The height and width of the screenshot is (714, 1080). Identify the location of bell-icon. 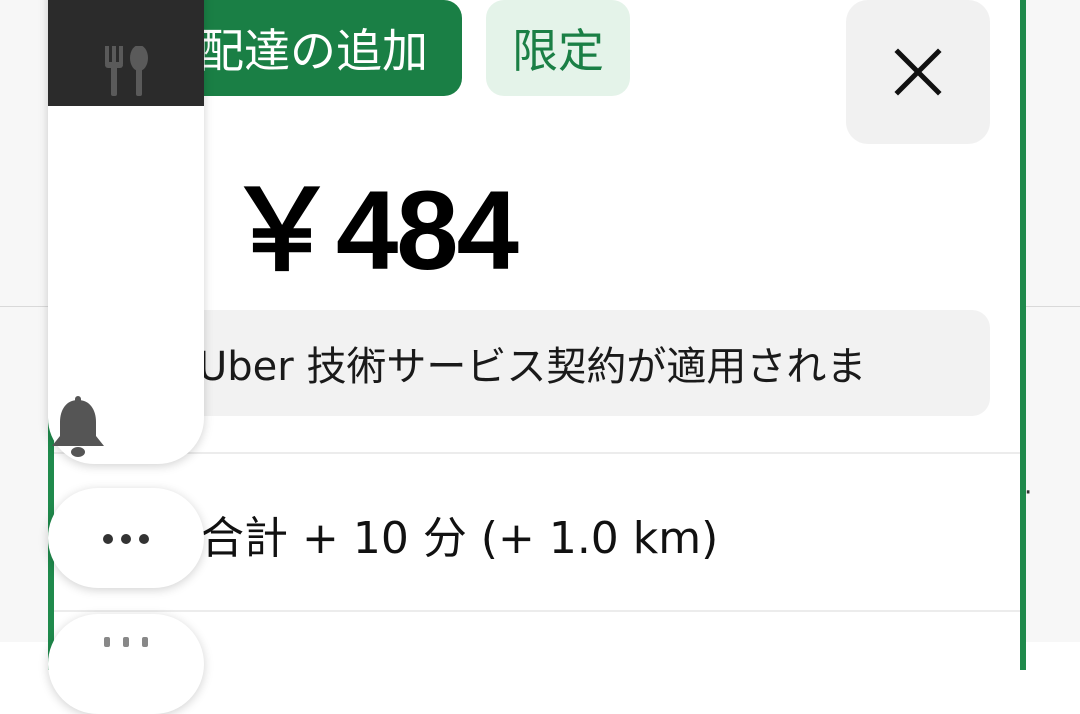
(78, 426).